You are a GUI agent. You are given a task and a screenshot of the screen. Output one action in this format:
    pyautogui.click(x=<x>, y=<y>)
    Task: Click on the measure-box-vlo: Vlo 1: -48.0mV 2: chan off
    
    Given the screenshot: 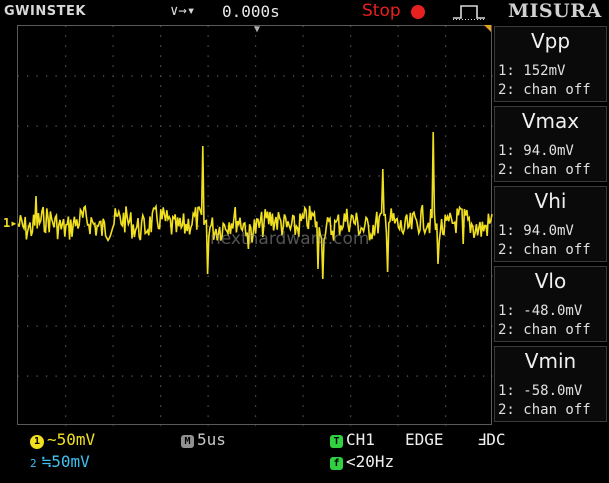 What is the action you would take?
    pyautogui.click(x=550, y=304)
    